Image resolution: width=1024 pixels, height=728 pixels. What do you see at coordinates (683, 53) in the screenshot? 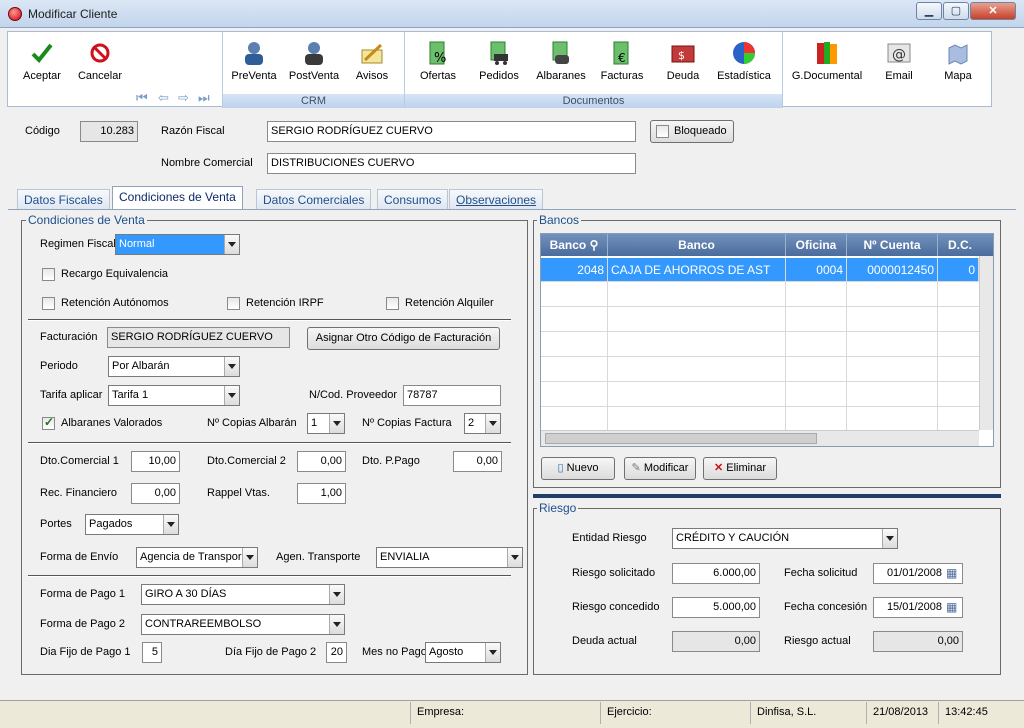
I see `debt-money-icon: $` at bounding box center [683, 53].